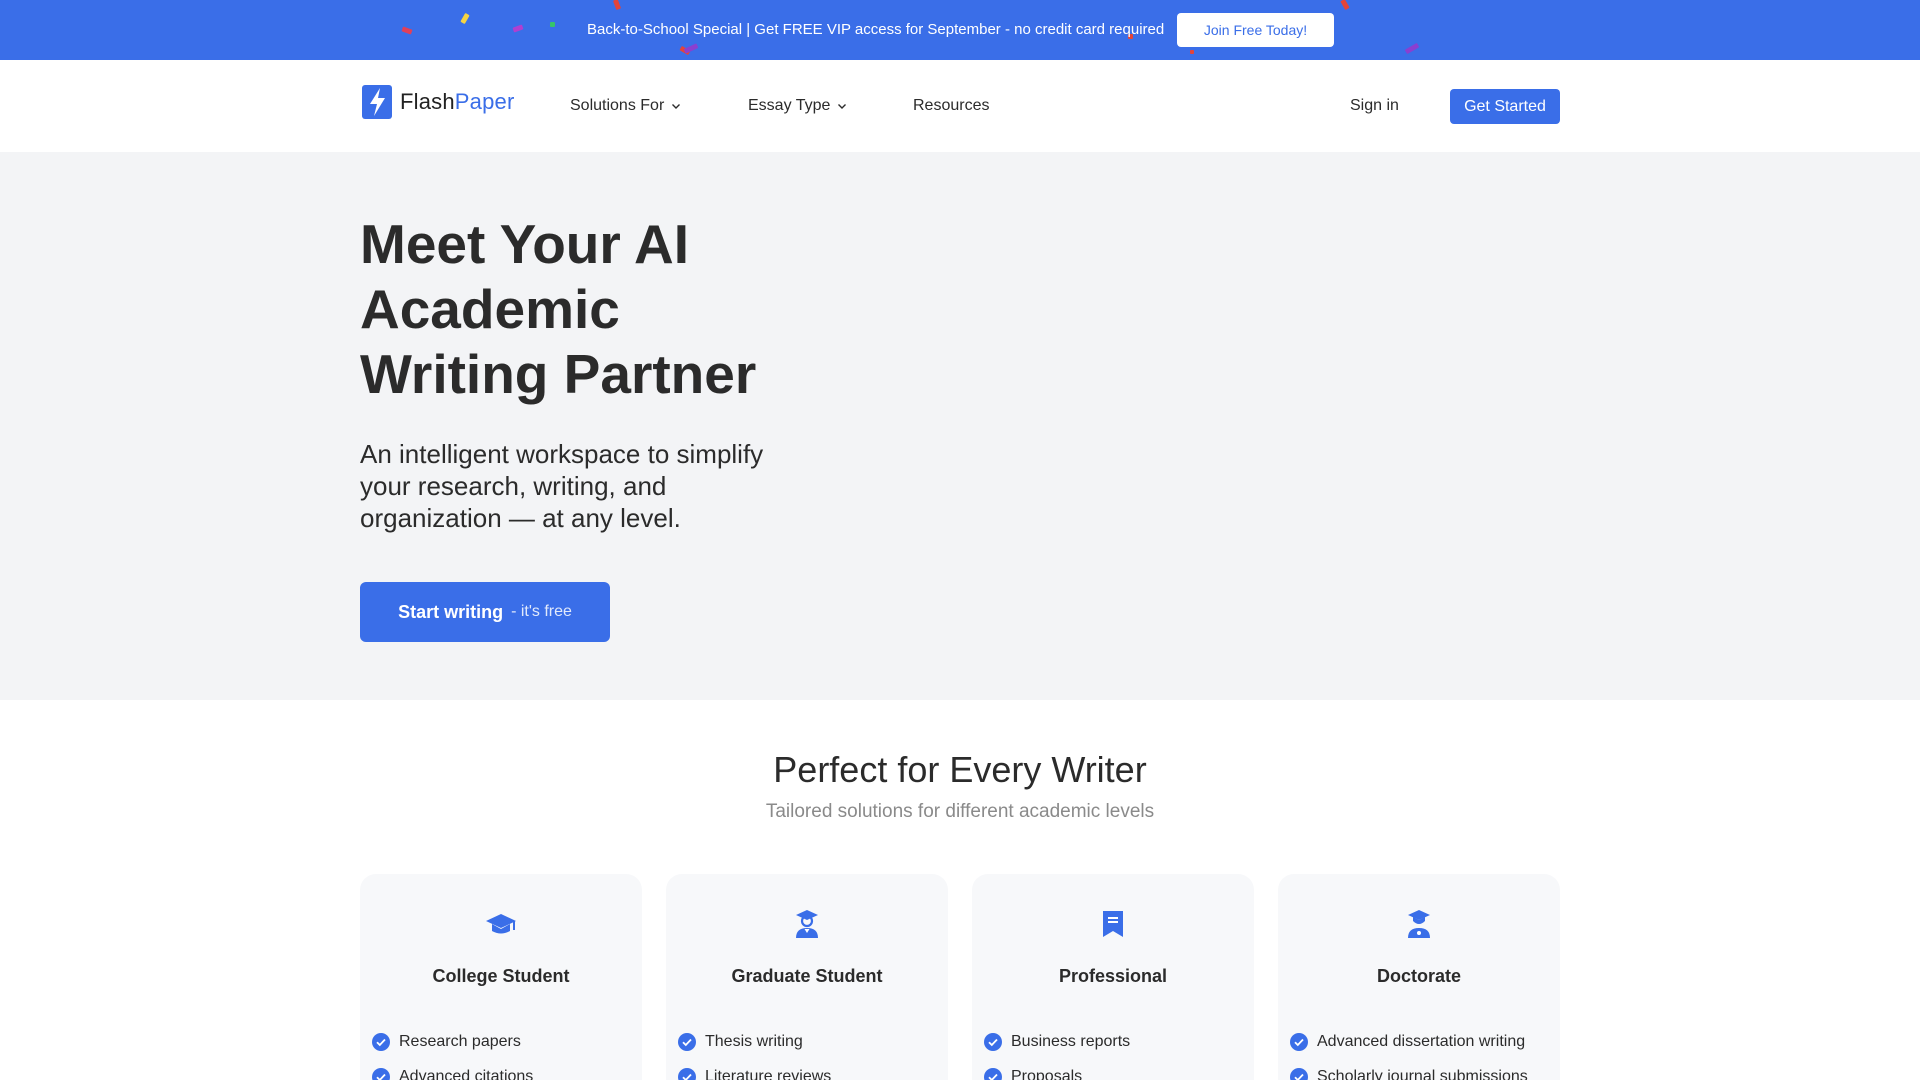  I want to click on logo-text-paper: Paper, so click(484, 101).